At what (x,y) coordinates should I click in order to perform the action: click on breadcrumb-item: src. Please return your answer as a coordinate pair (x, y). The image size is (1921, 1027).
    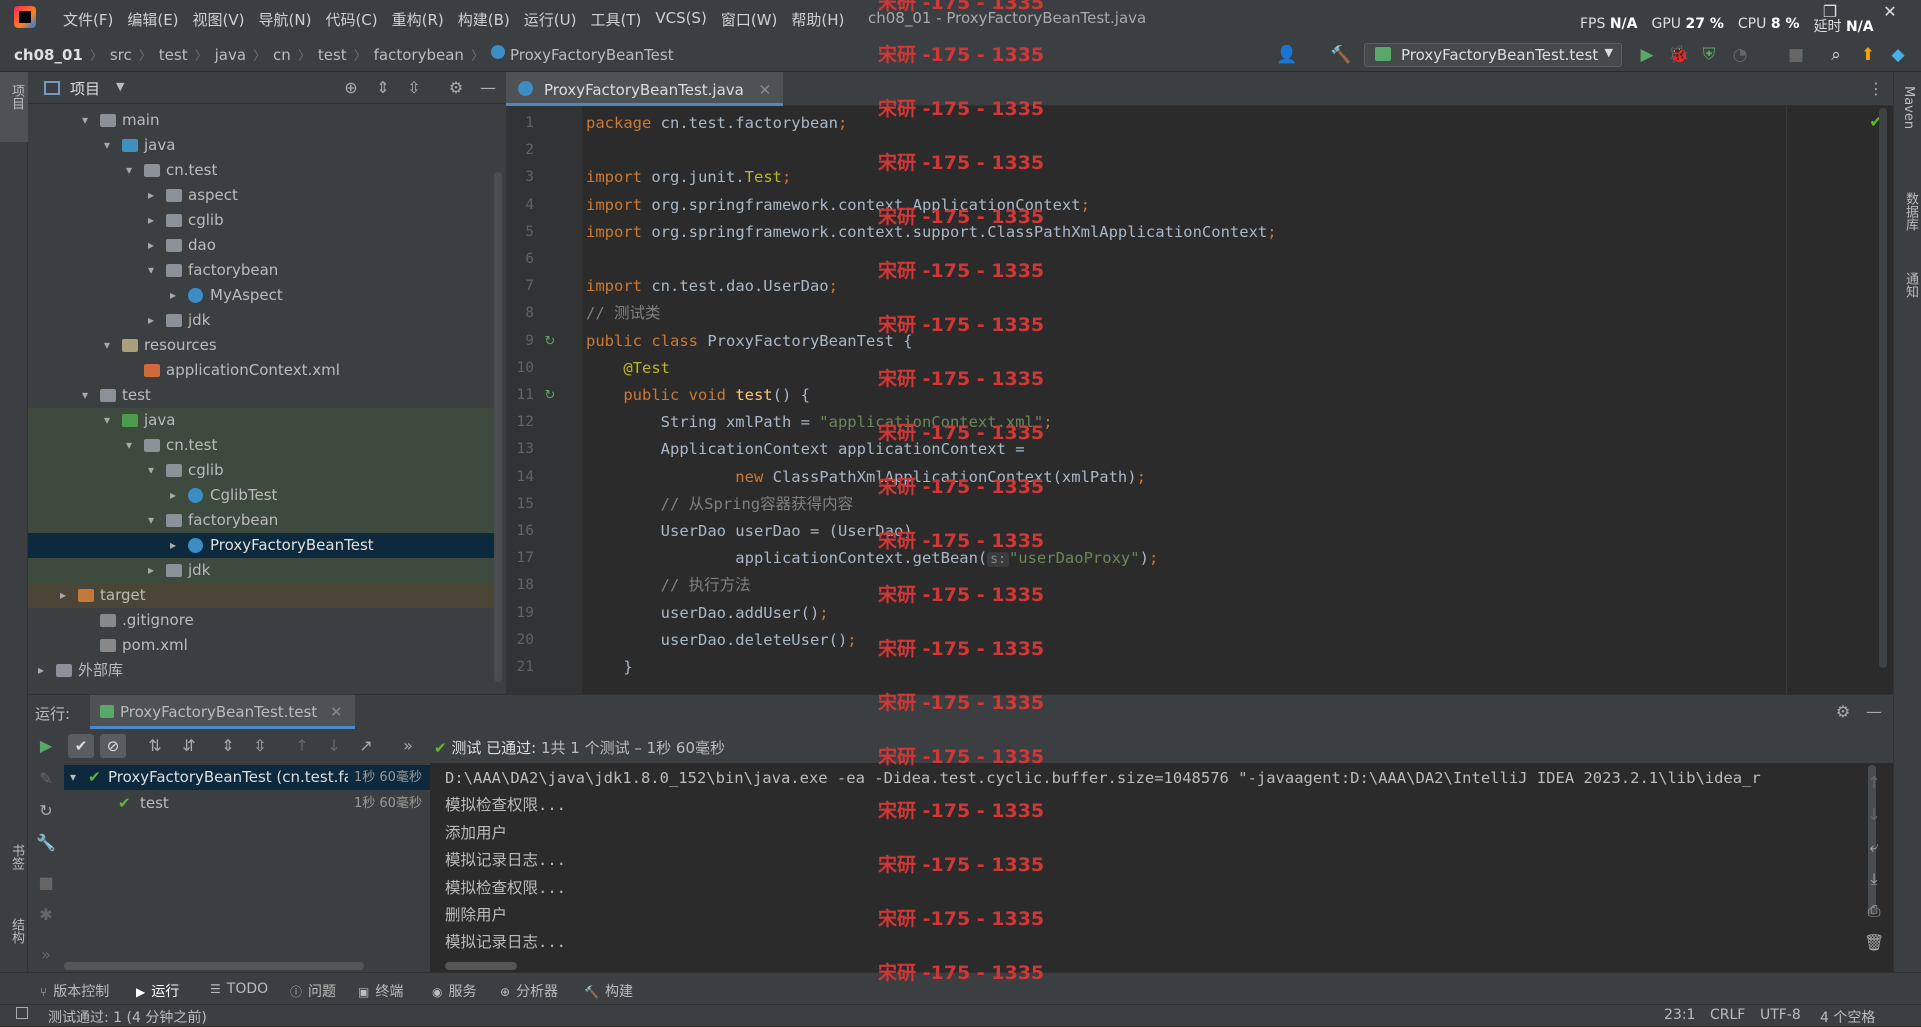
    Looking at the image, I should click on (121, 54).